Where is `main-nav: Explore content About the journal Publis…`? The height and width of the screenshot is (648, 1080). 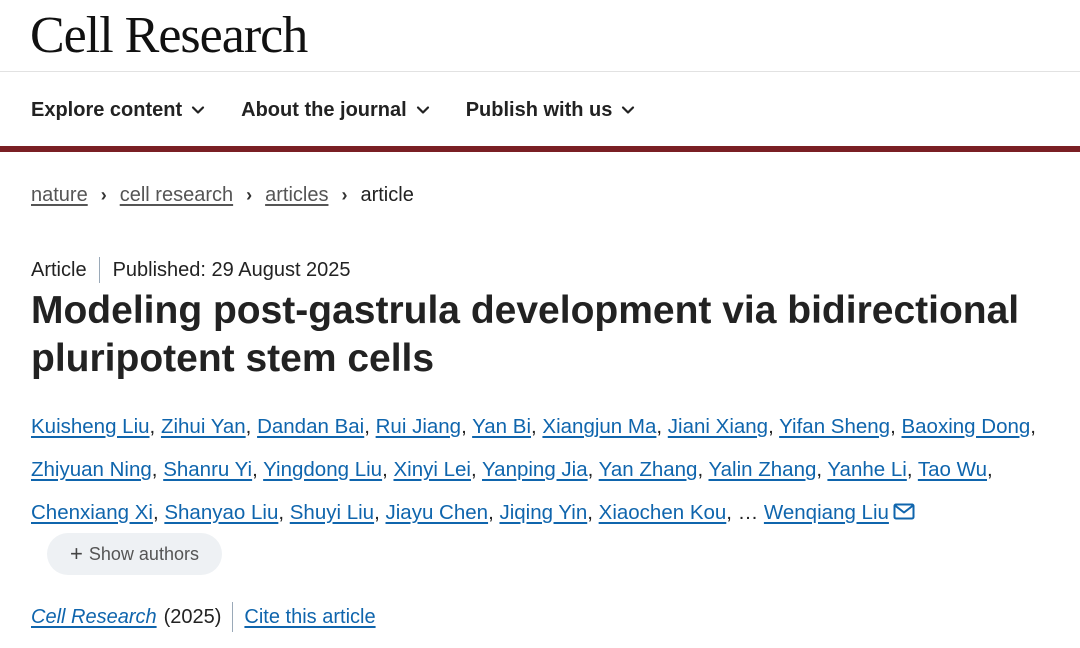 main-nav: Explore content About the journal Publis… is located at coordinates (351, 110).